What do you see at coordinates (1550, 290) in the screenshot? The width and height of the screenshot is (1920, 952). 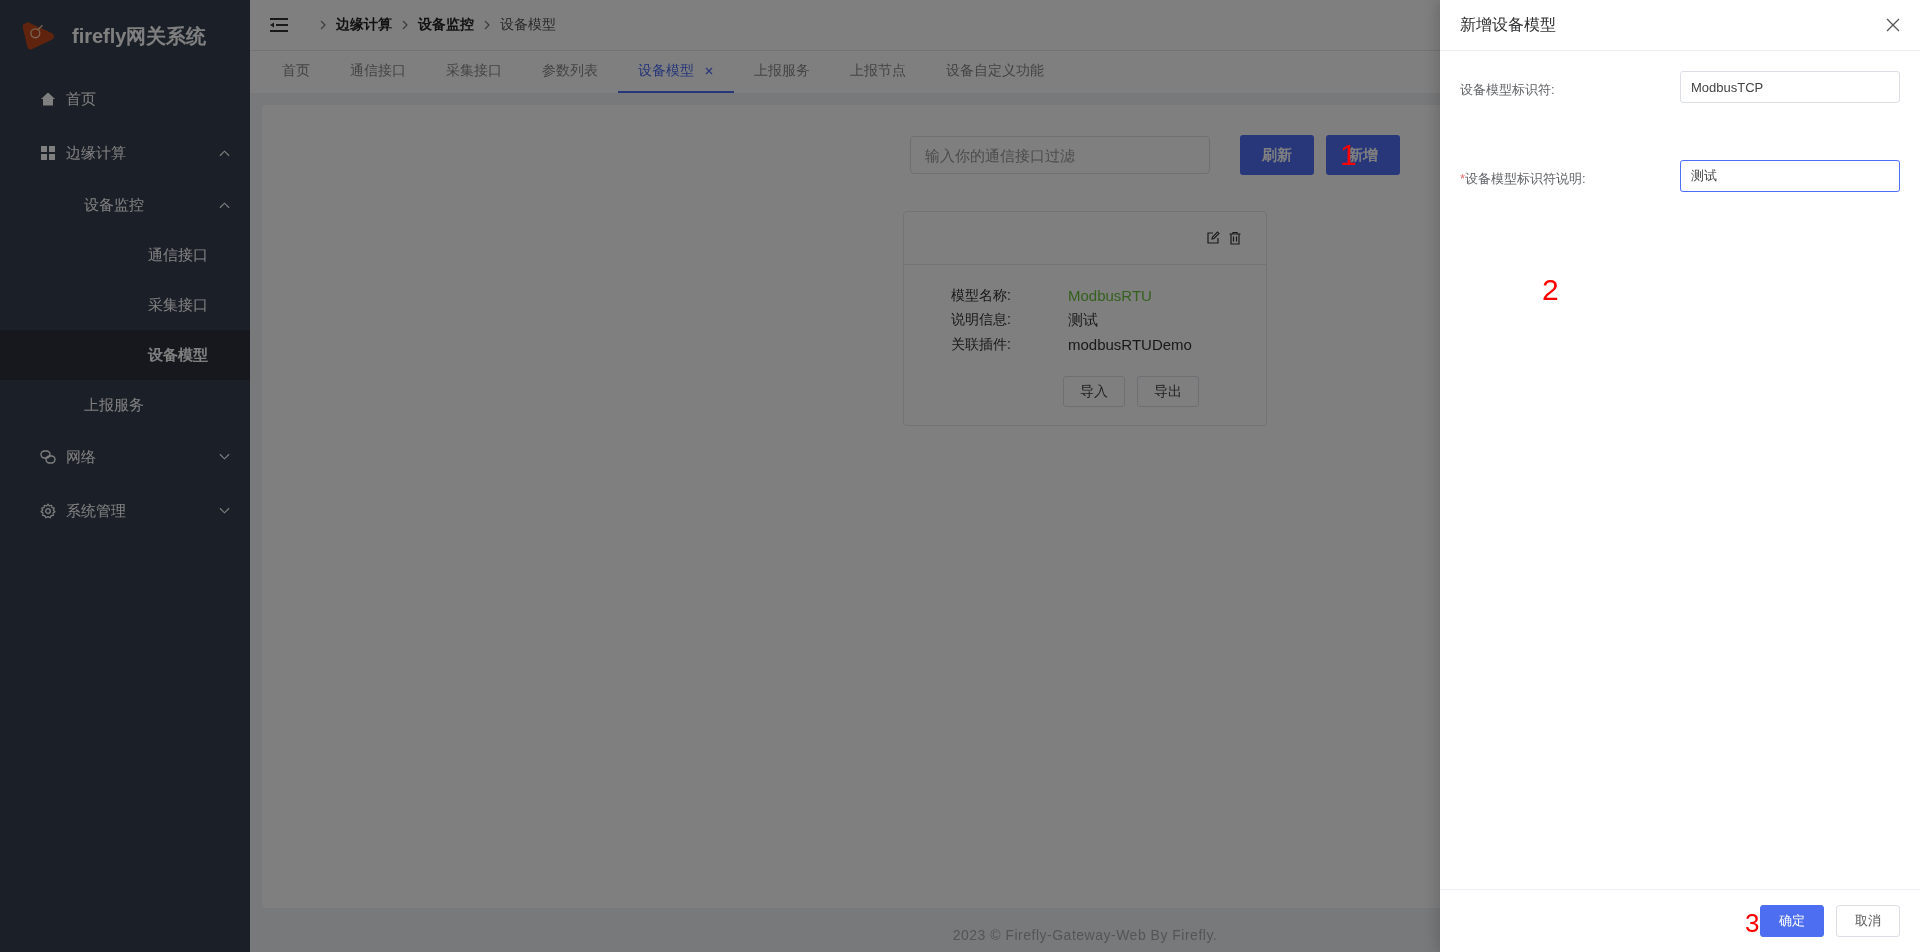 I see `annotation-number: 2` at bounding box center [1550, 290].